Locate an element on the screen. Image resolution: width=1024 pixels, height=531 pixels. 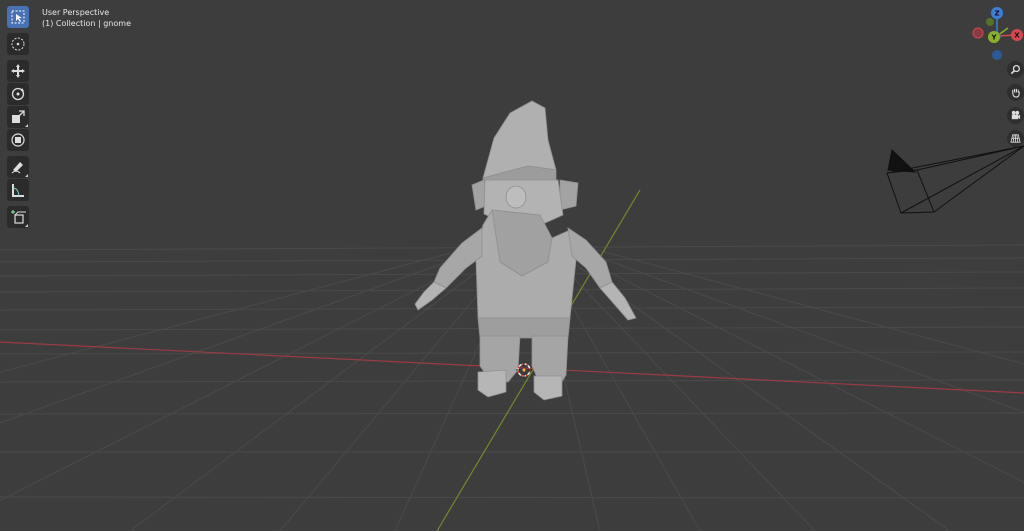
scale-tool is located at coordinates (18, 117).